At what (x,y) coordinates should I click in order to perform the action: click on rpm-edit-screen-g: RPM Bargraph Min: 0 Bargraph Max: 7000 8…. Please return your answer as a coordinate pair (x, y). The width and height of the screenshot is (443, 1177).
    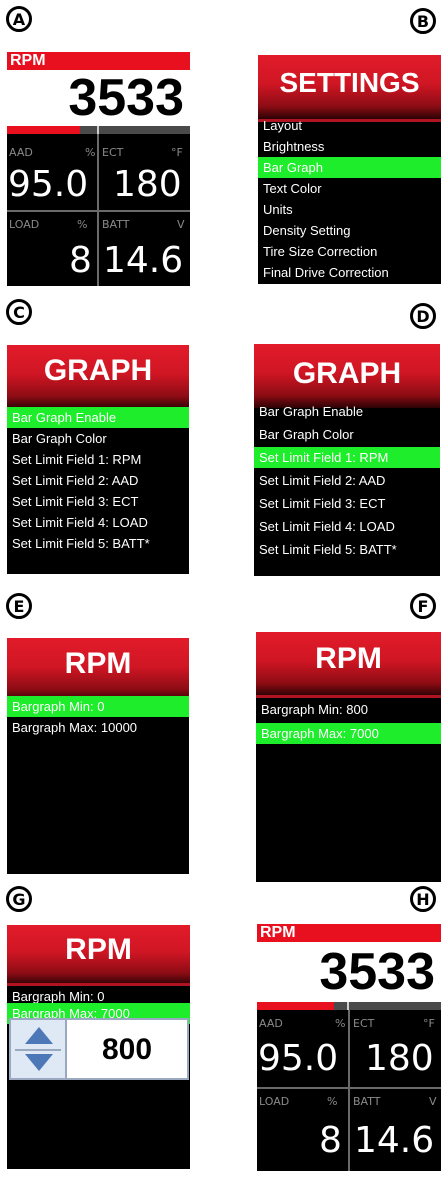
    Looking at the image, I should click on (98, 1047).